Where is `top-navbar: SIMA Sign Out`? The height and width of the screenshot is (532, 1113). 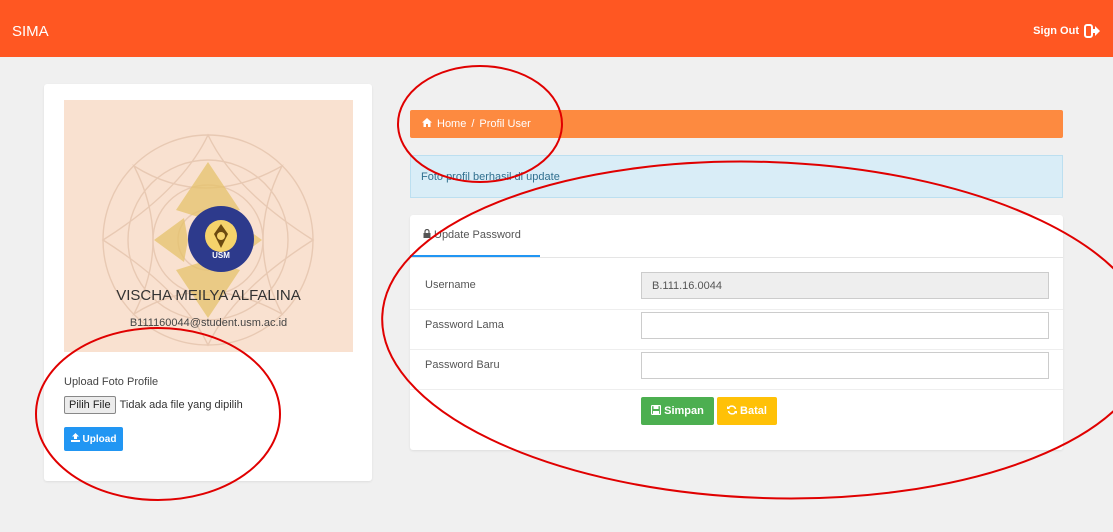 top-navbar: SIMA Sign Out is located at coordinates (556, 28).